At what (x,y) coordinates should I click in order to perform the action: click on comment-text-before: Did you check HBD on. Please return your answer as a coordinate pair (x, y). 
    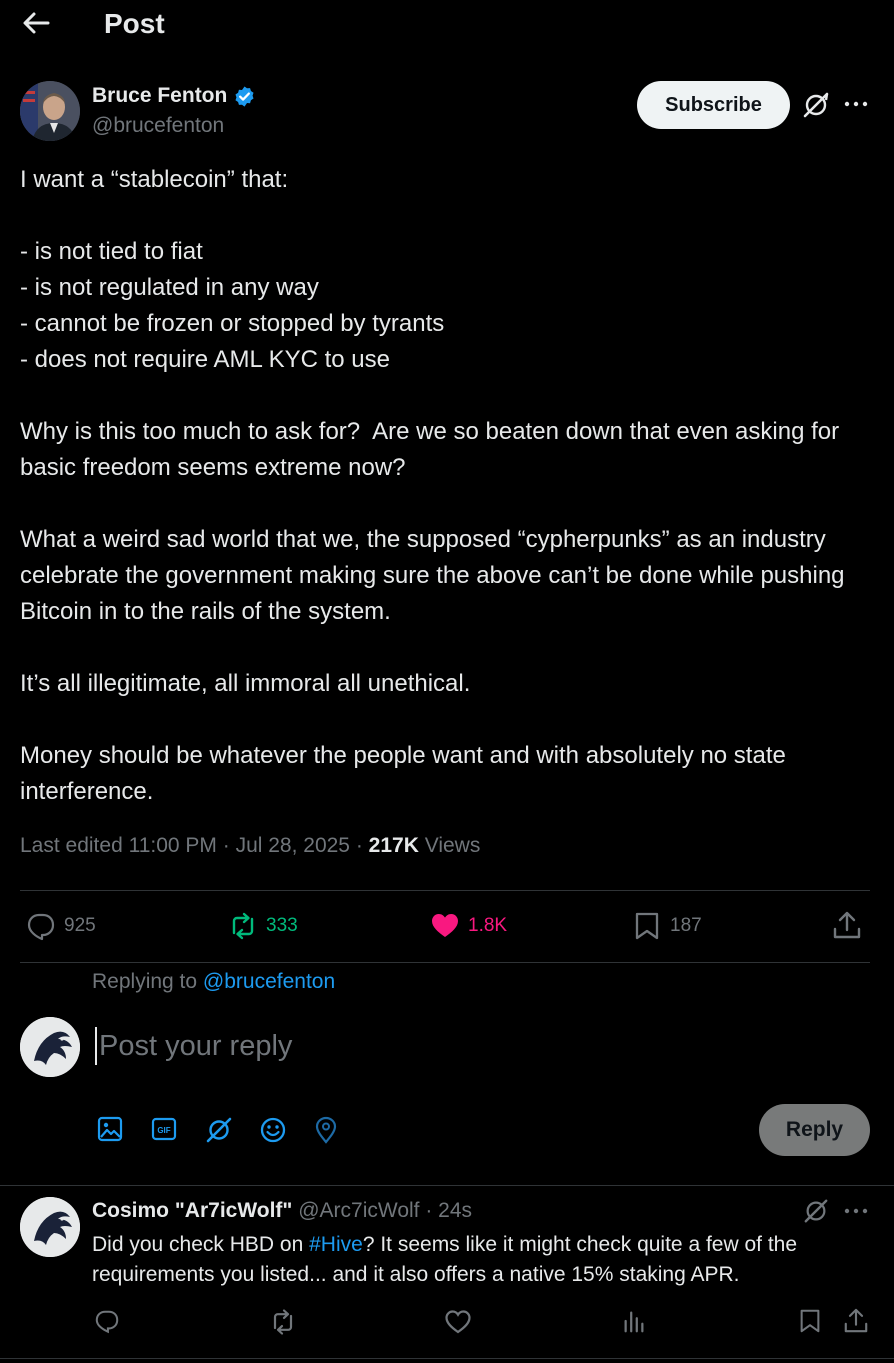
    Looking at the image, I should click on (201, 1244).